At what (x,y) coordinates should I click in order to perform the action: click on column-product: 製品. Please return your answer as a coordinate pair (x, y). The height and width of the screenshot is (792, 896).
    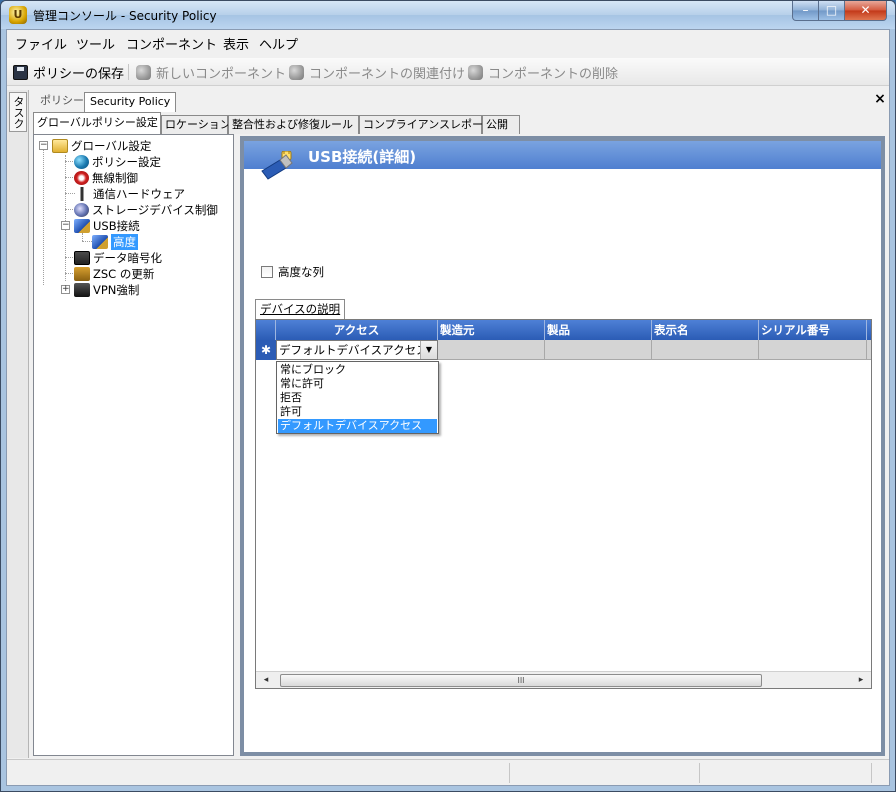
    Looking at the image, I should click on (598, 330).